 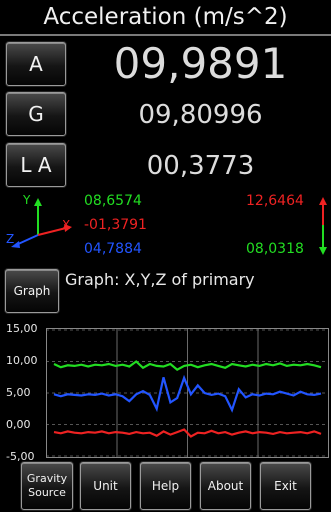 I want to click on z-value: 04,7884, so click(x=113, y=249).